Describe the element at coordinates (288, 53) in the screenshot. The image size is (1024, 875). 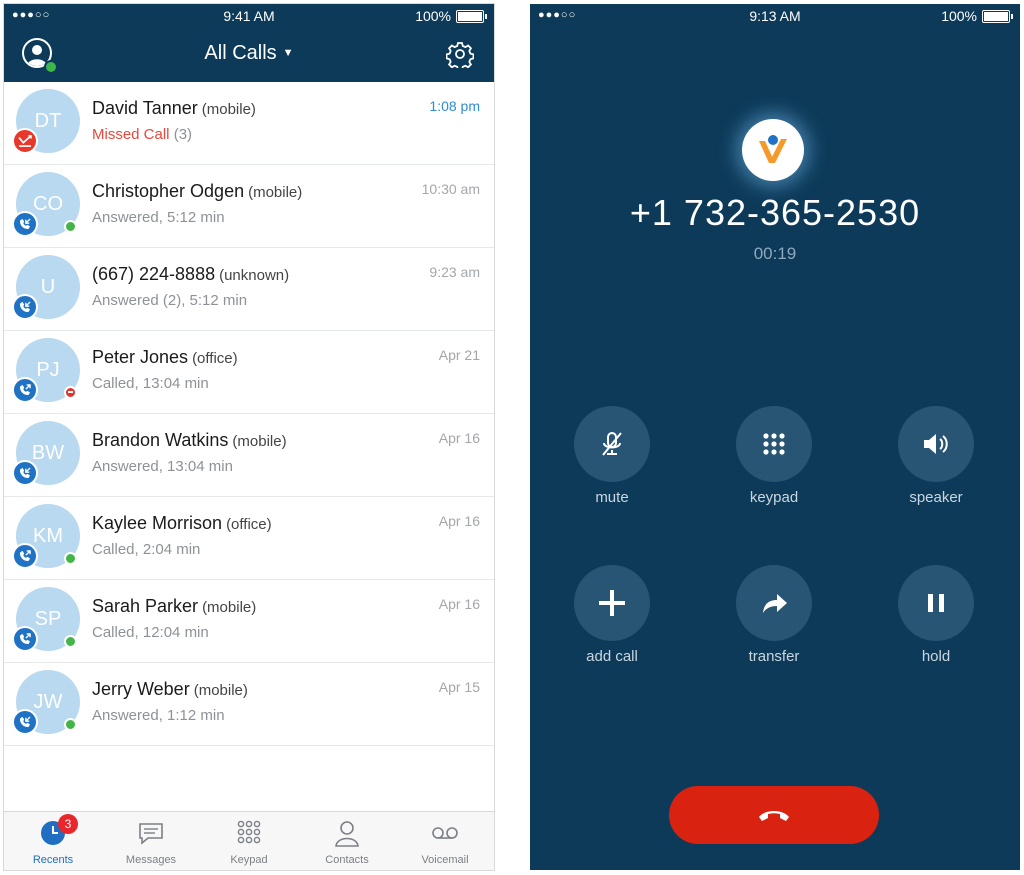
I see `chevron-down-icon: ▼` at that location.